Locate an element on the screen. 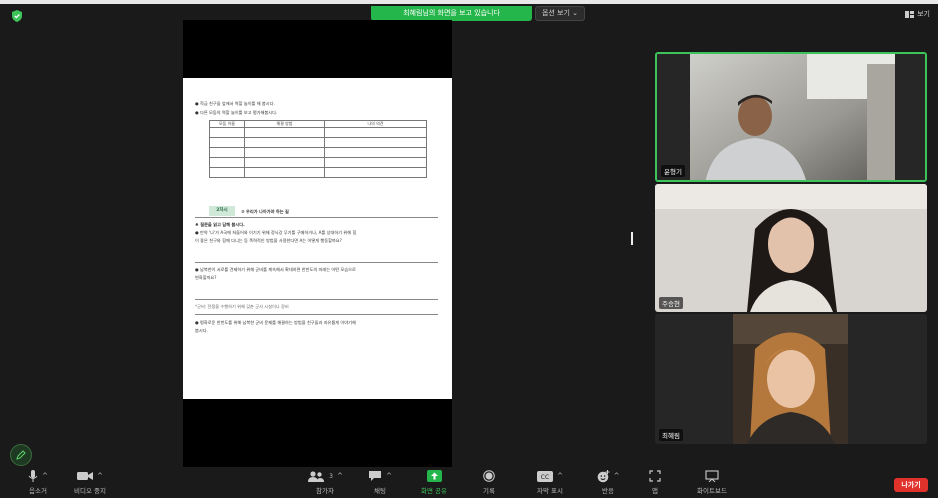 The height and width of the screenshot is (498, 938). view-toggle-label: 보기 is located at coordinates (923, 14).